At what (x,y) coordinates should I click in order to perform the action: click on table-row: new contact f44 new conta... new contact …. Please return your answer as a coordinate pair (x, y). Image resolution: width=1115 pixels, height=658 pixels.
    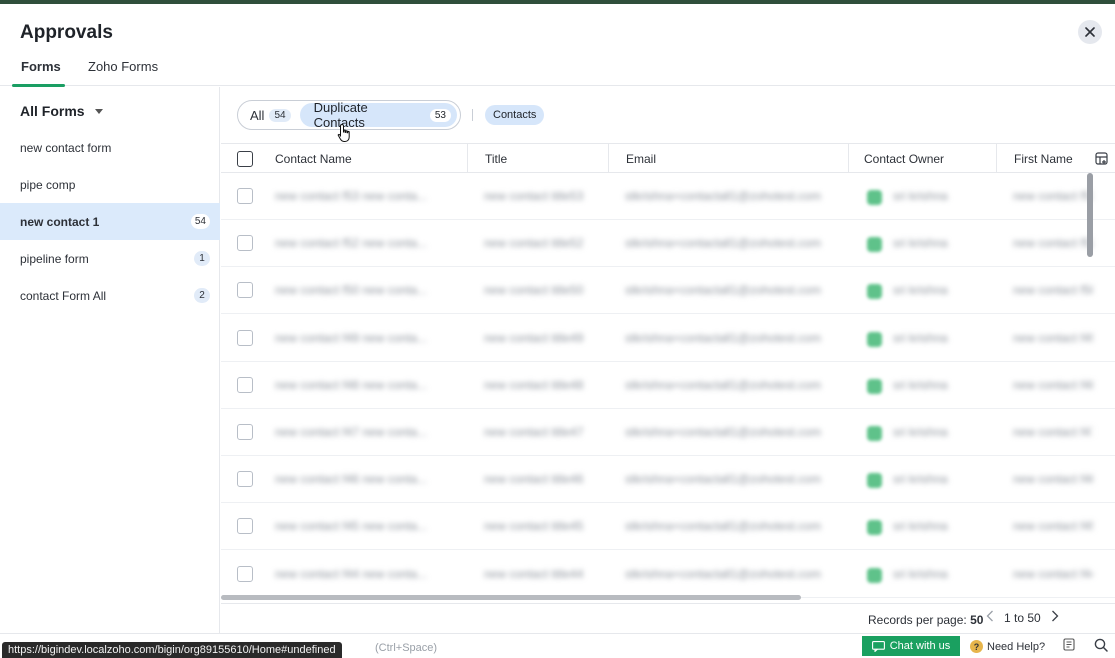
    Looking at the image, I should click on (668, 574).